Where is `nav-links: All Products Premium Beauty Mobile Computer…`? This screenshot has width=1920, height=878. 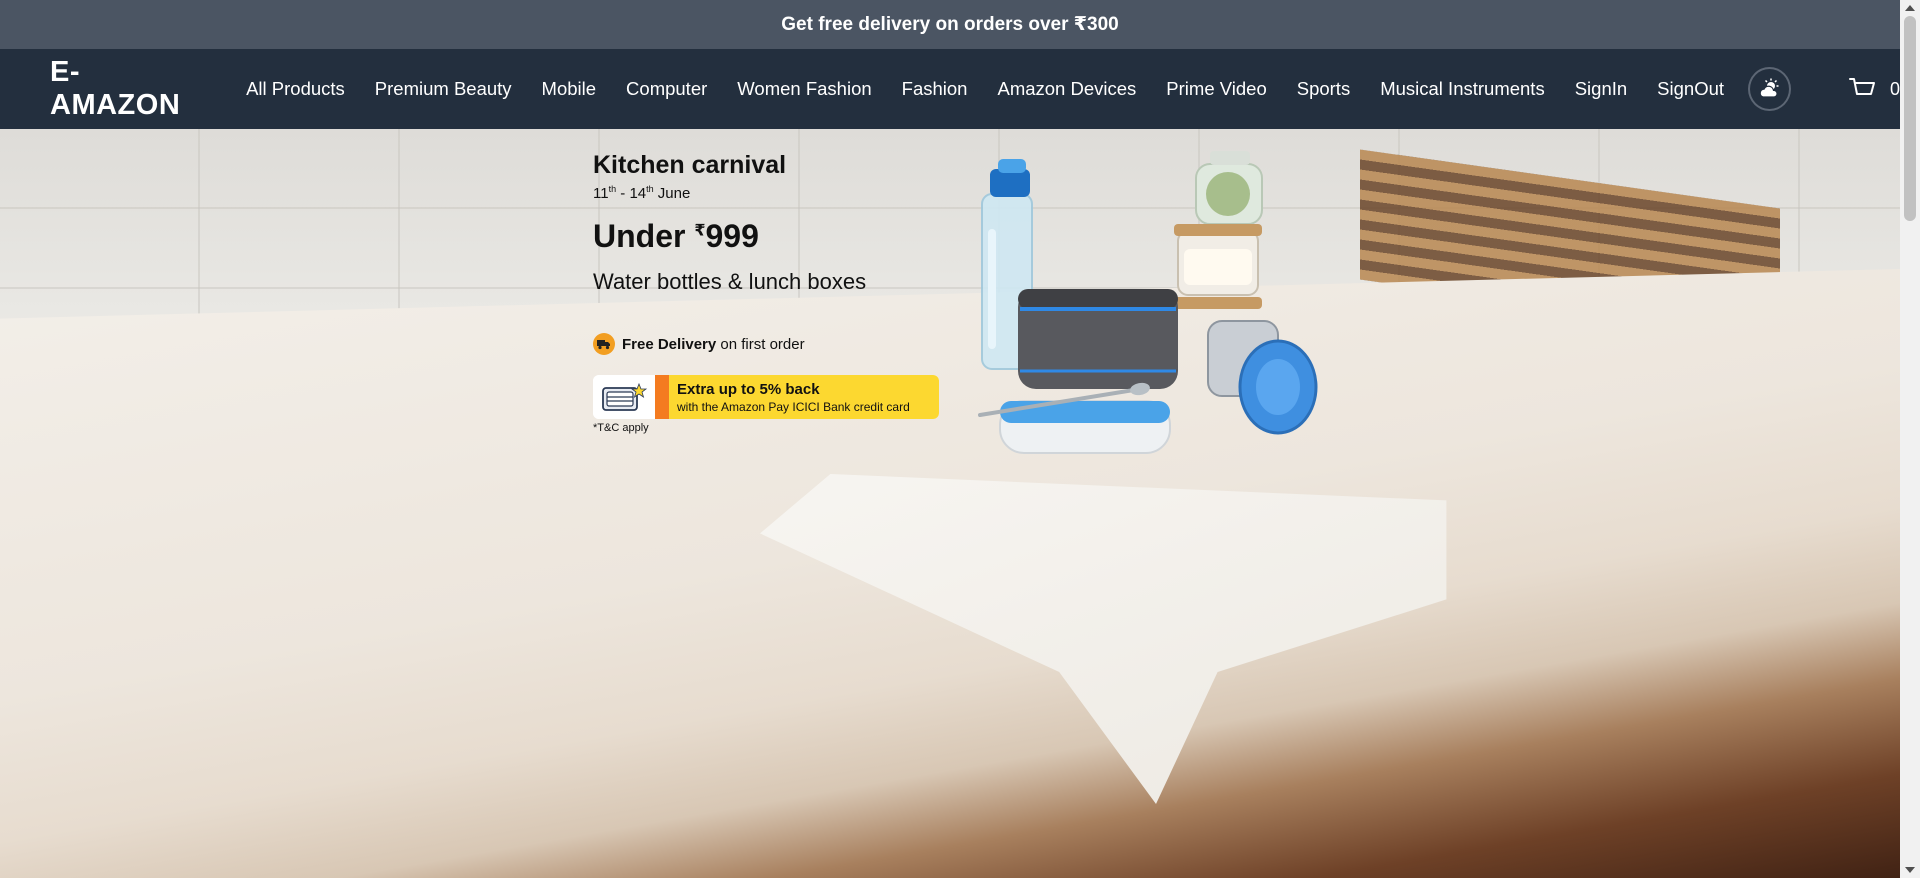
nav-links: All Products Premium Beauty Mobile Computer… is located at coordinates (1000, 89).